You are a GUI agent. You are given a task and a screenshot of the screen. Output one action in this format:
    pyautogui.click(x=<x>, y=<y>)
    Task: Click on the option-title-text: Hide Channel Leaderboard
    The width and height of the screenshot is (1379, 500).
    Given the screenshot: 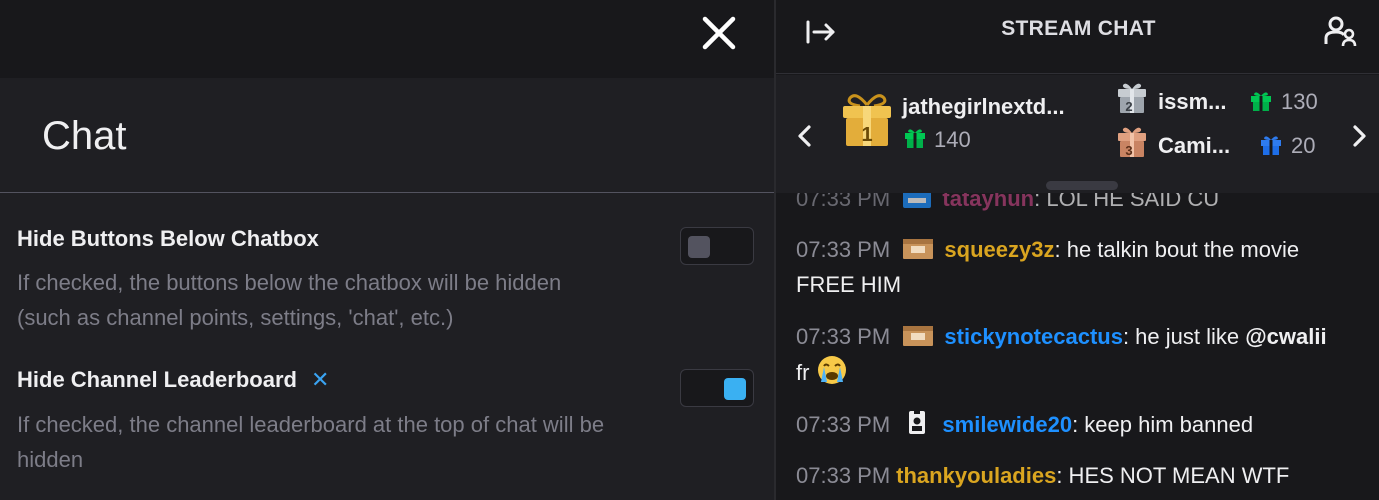 What is the action you would take?
    pyautogui.click(x=157, y=379)
    